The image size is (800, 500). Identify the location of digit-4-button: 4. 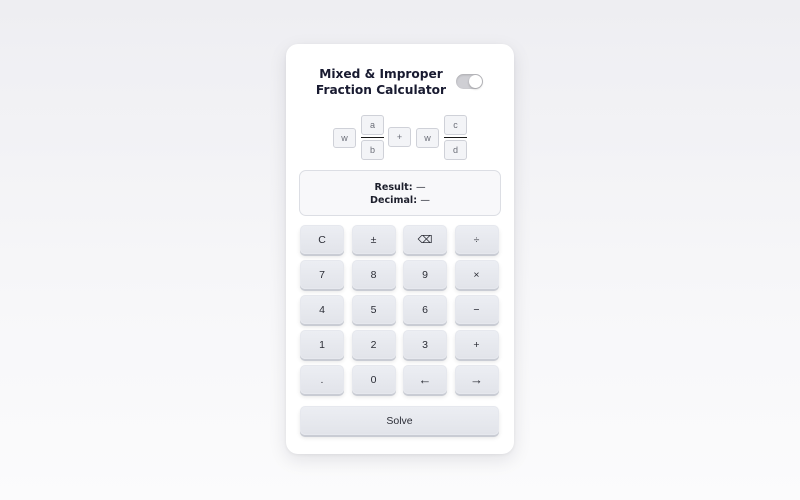
(322, 309).